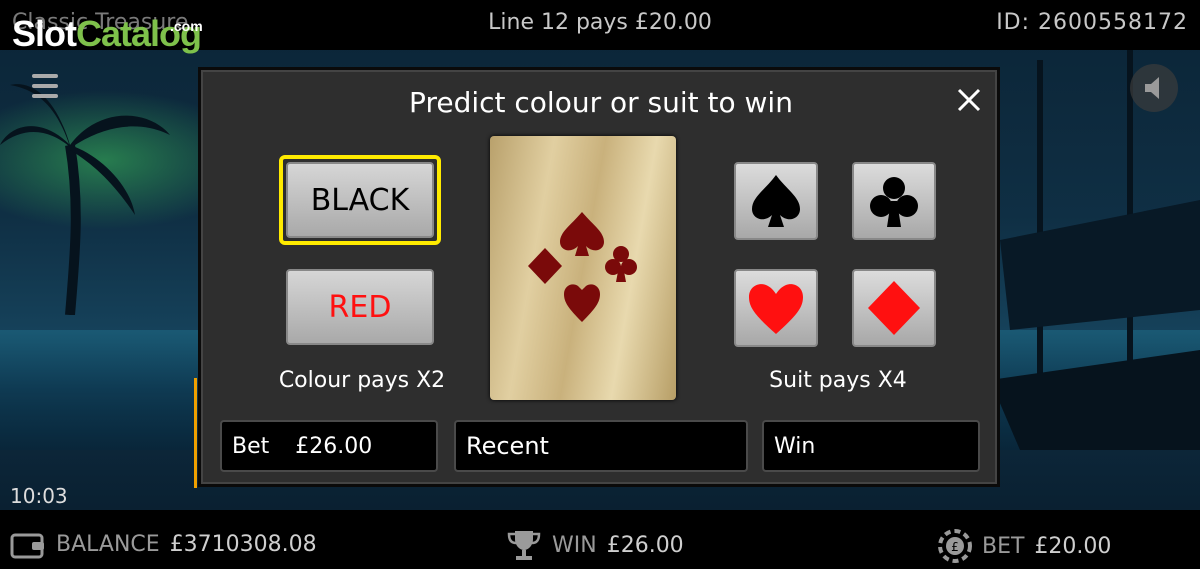  What do you see at coordinates (507, 446) in the screenshot?
I see `recent-field-label: Recent` at bounding box center [507, 446].